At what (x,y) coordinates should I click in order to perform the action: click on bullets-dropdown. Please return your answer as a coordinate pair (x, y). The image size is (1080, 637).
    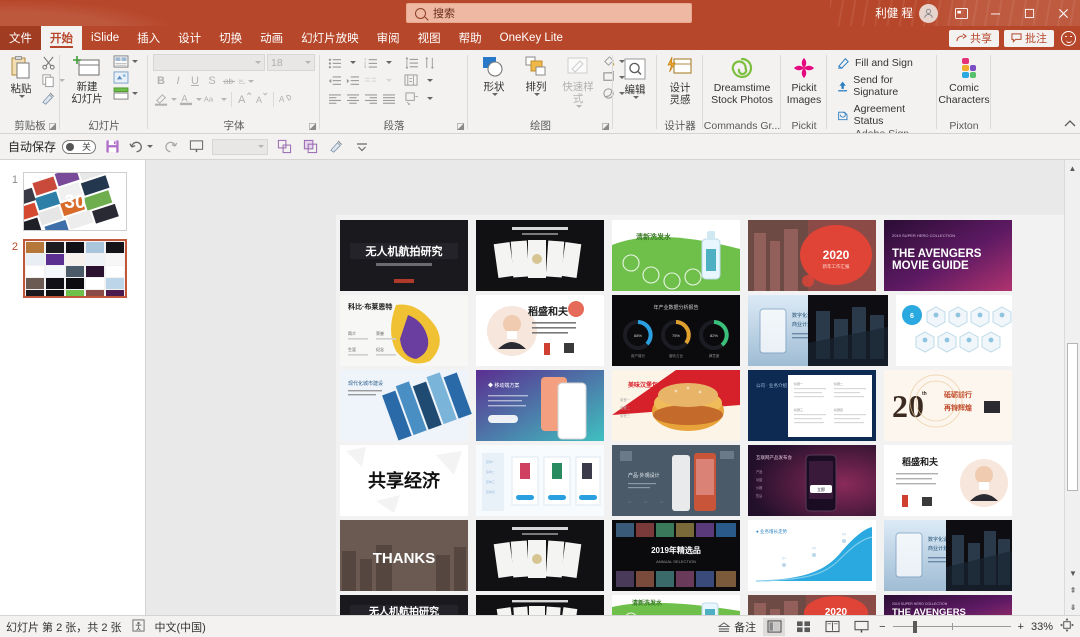
    Looking at the image, I should click on (352, 63).